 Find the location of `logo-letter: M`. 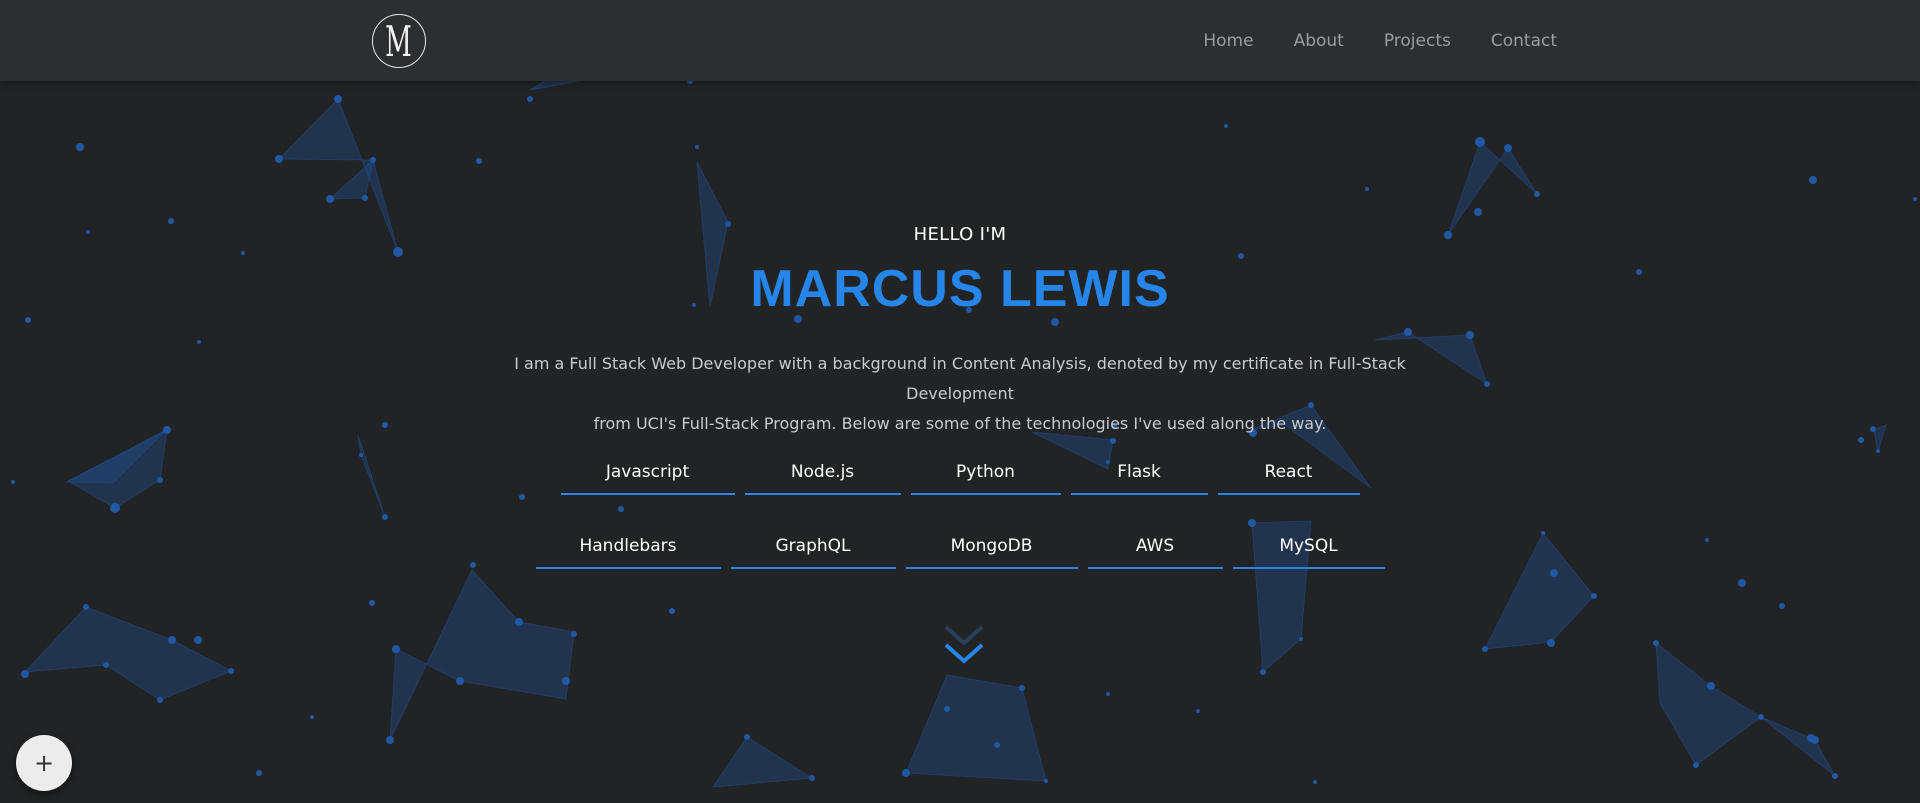

logo-letter: M is located at coordinates (399, 41).